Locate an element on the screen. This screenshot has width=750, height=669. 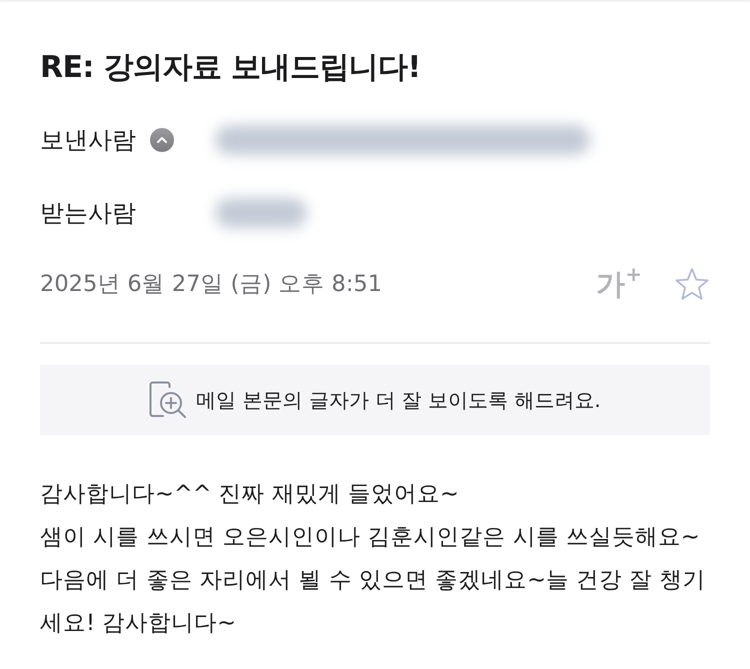
sent-date: 2025년 6월 27일 (금) 오후 8:51 is located at coordinates (212, 284).